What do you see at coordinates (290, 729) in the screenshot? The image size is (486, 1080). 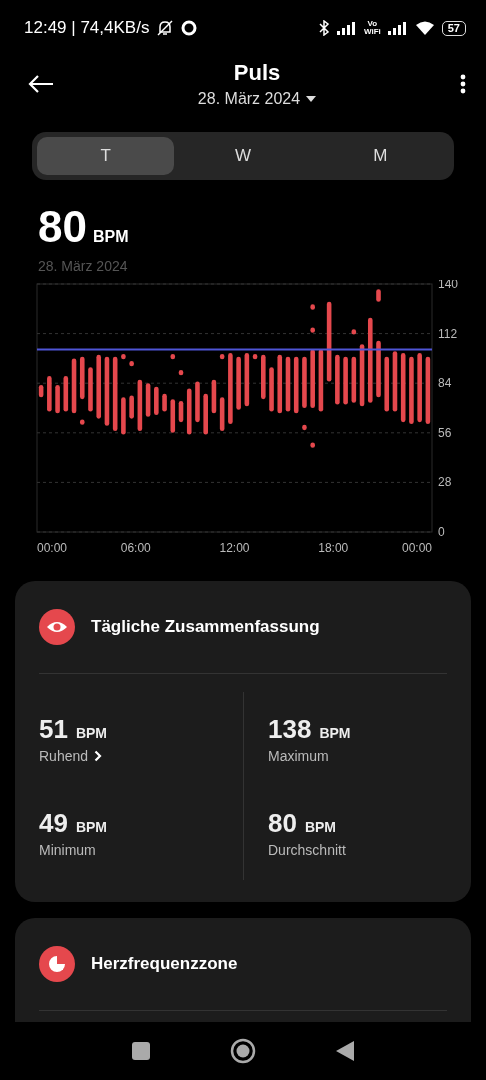 I see `stat-value: 138` at bounding box center [290, 729].